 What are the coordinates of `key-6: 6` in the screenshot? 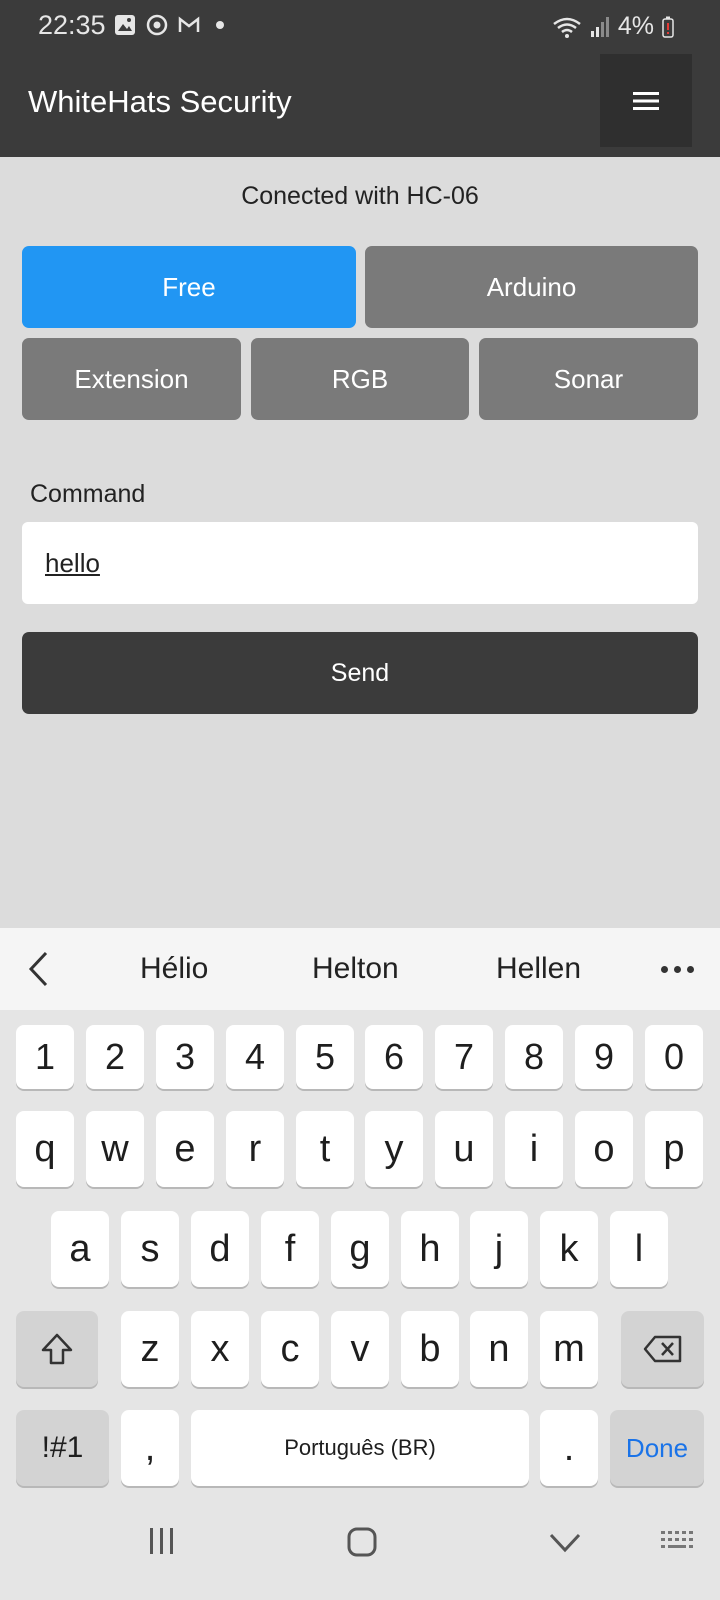 It's located at (394, 1057).